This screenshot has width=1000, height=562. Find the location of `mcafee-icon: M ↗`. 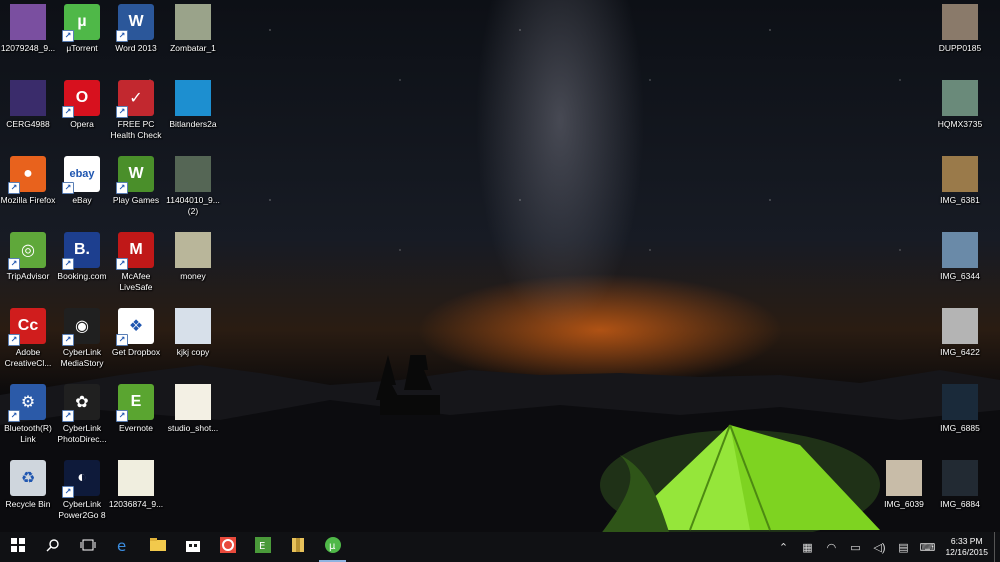

mcafee-icon: M ↗ is located at coordinates (135, 251).